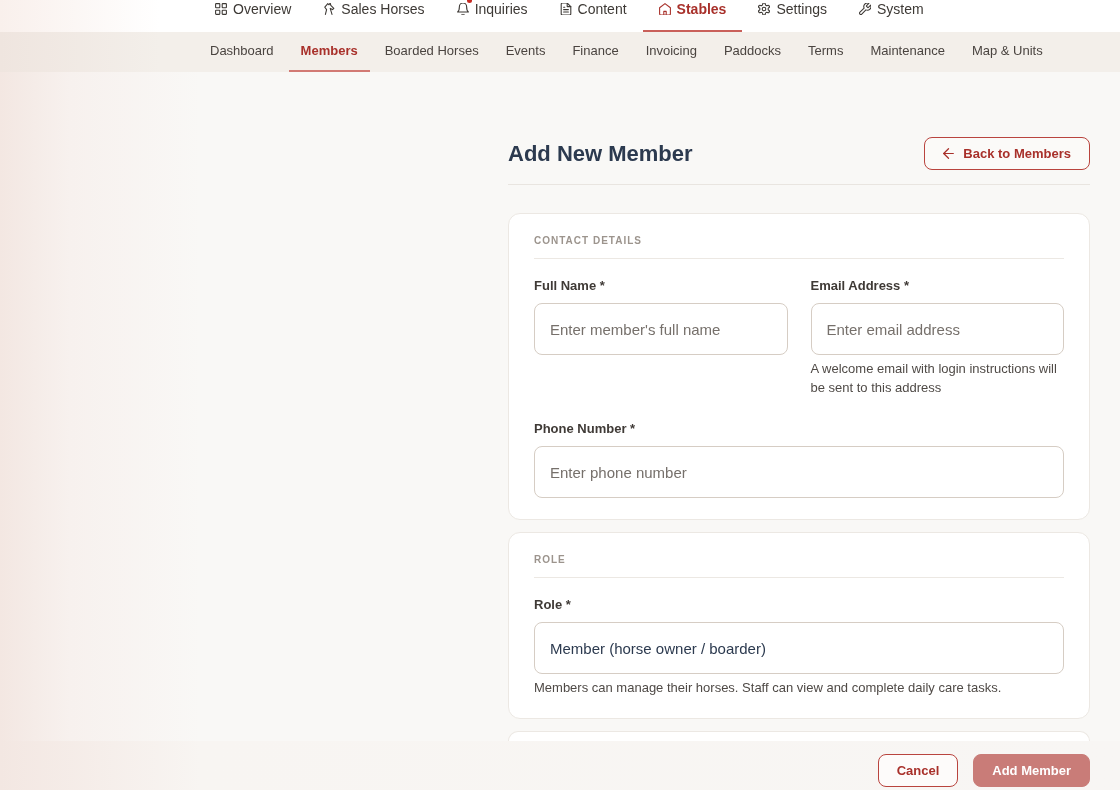 The width and height of the screenshot is (1120, 790). I want to click on nav-tab: Sales Horses, so click(374, 16).